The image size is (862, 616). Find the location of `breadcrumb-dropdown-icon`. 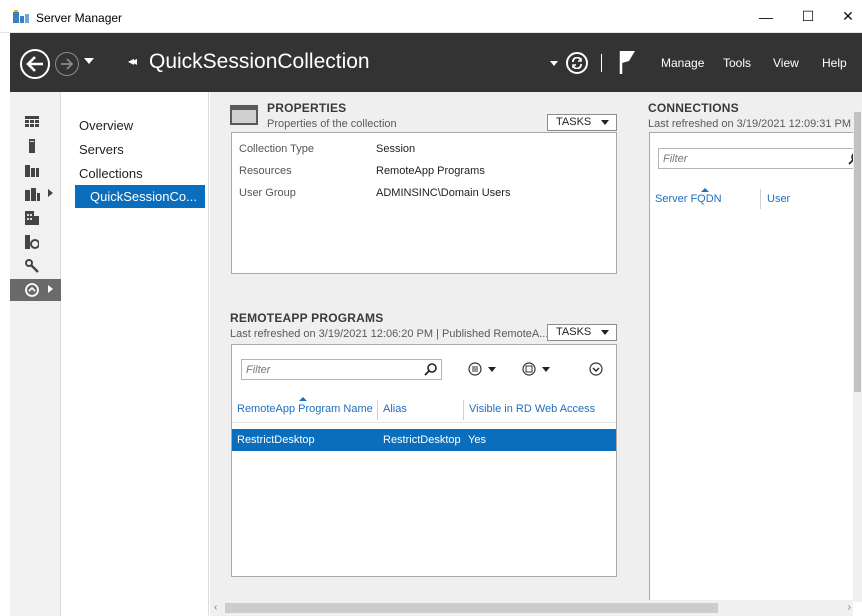

breadcrumb-dropdown-icon is located at coordinates (554, 63).